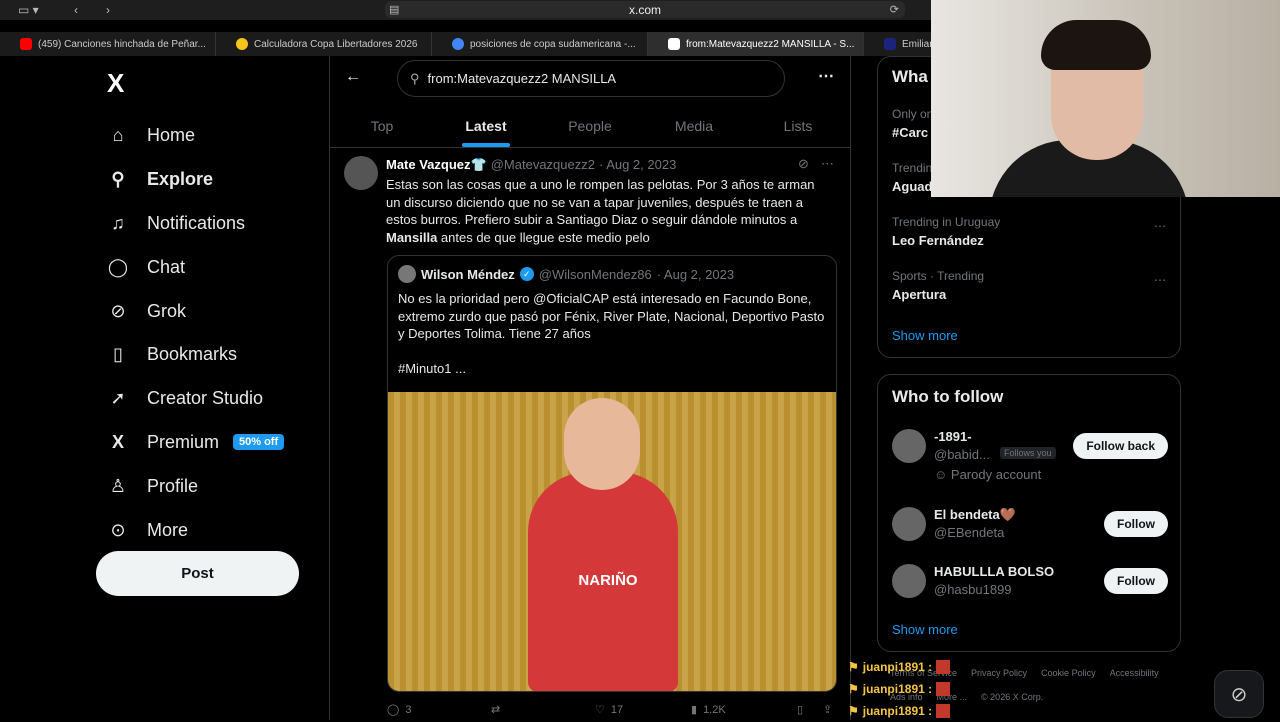  I want to click on player-head, so click(602, 444).